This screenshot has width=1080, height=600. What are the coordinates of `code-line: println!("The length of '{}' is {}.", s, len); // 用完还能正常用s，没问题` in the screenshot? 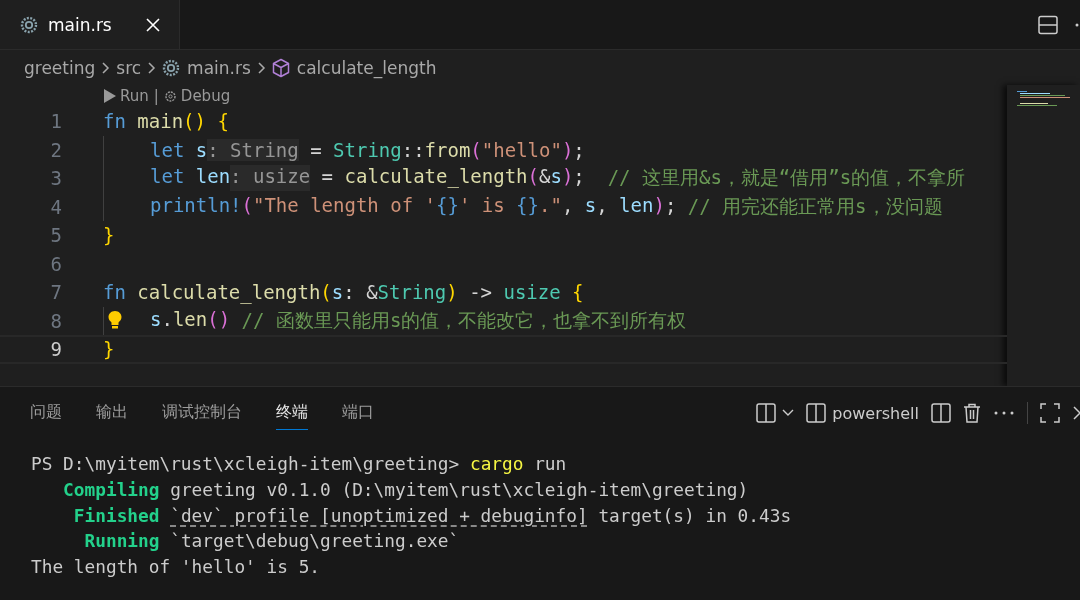 It's located at (546, 206).